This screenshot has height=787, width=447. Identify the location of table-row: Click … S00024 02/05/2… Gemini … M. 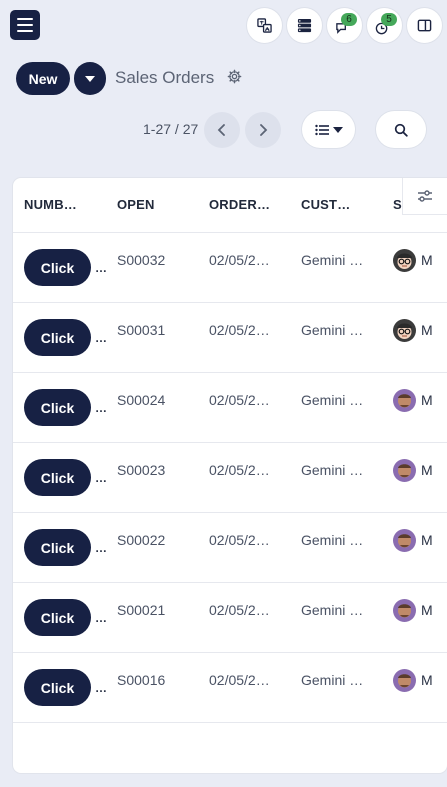
(230, 408).